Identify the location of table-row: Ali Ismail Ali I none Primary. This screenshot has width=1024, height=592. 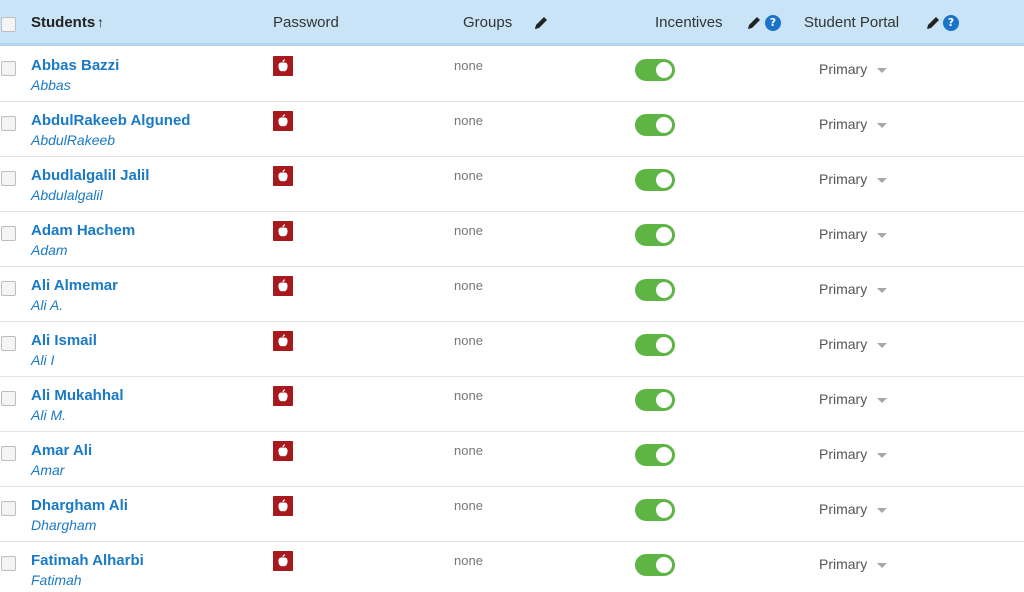
(512, 349).